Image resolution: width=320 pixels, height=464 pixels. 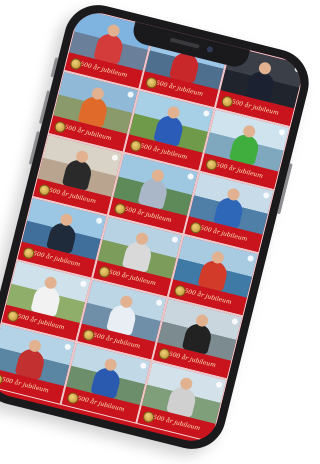 What do you see at coordinates (44, 107) in the screenshot?
I see `volume-up-button` at bounding box center [44, 107].